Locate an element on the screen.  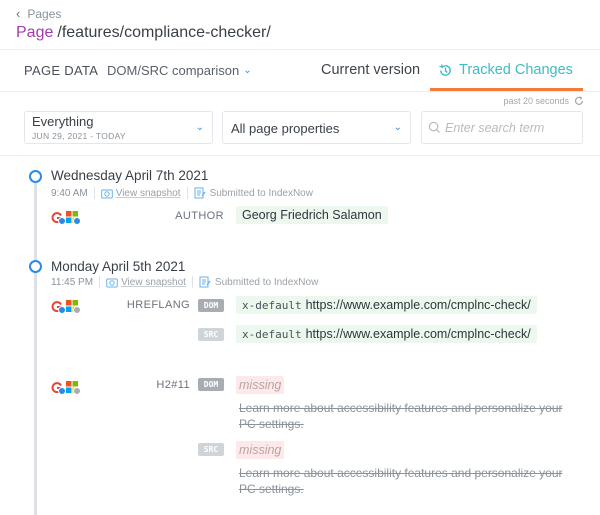
entry-time: 9:40 AM is located at coordinates (69, 193).